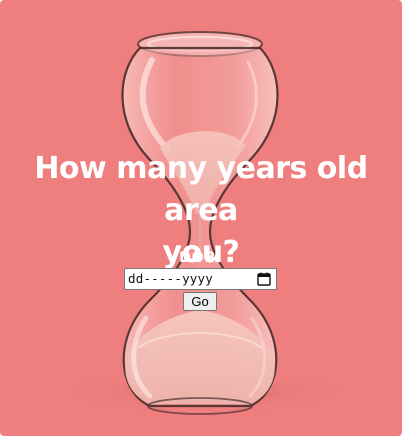 The image size is (402, 436). What do you see at coordinates (201, 258) in the screenshot?
I see `dob-label: DOB:` at bounding box center [201, 258].